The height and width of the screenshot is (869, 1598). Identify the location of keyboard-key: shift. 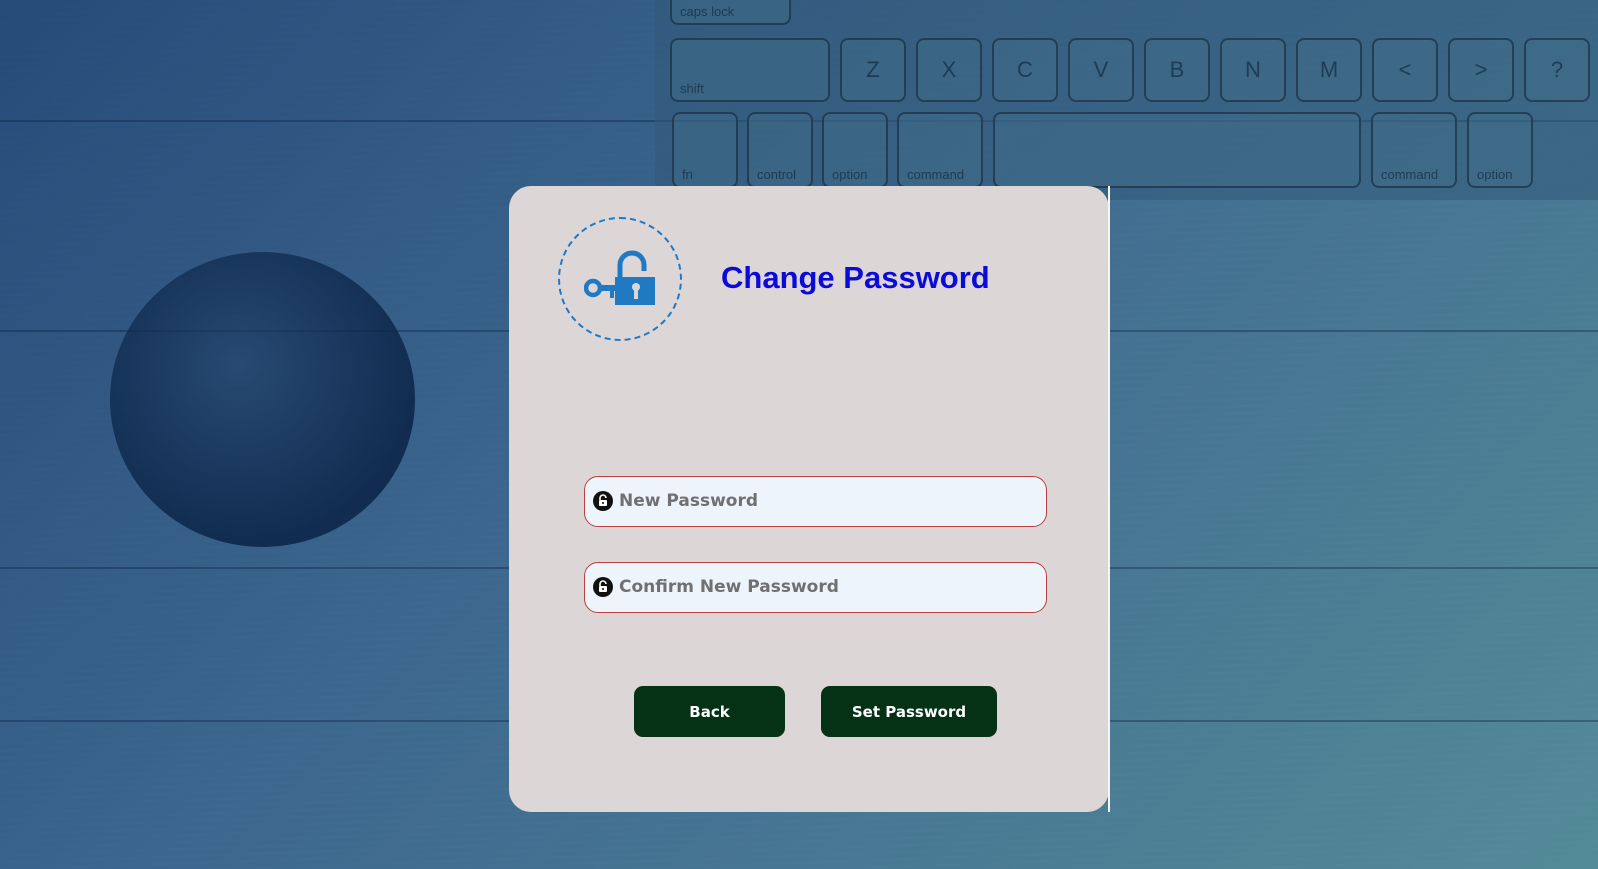
(750, 70).